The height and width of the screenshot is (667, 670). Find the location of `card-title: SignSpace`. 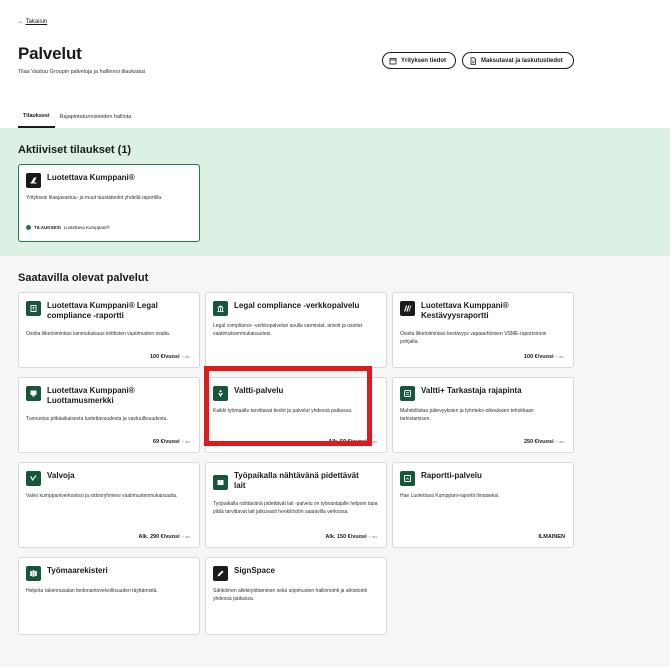

card-title: SignSpace is located at coordinates (254, 570).